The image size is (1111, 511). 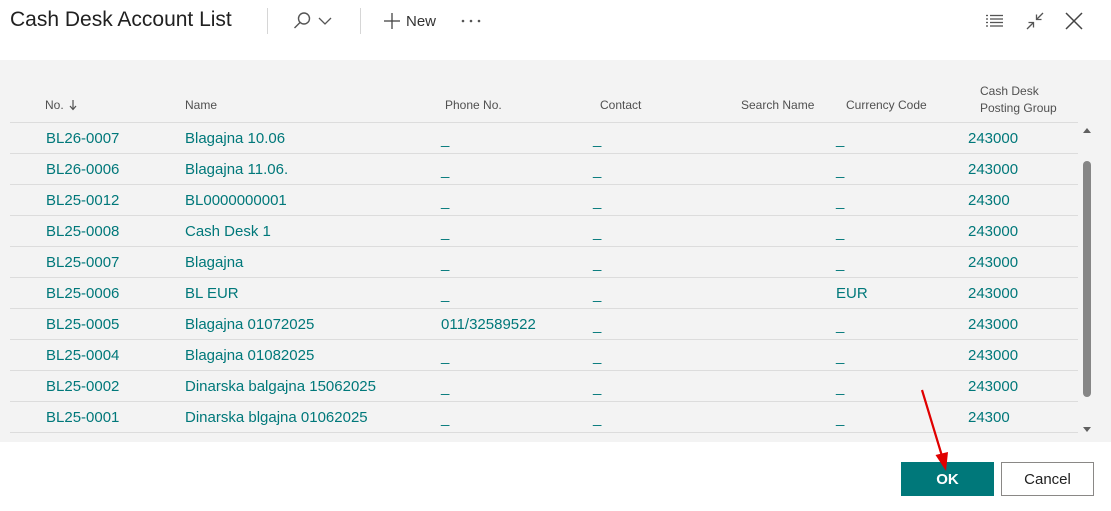 I want to click on scroll-up-icon, so click(x=1087, y=131).